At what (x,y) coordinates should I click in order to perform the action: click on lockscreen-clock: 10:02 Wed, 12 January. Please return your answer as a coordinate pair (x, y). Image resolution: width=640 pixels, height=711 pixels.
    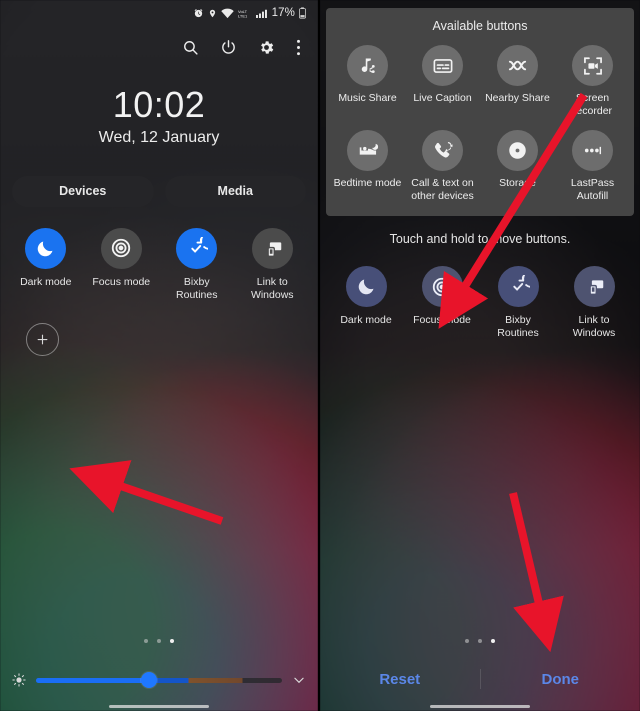
    Looking at the image, I should click on (159, 103).